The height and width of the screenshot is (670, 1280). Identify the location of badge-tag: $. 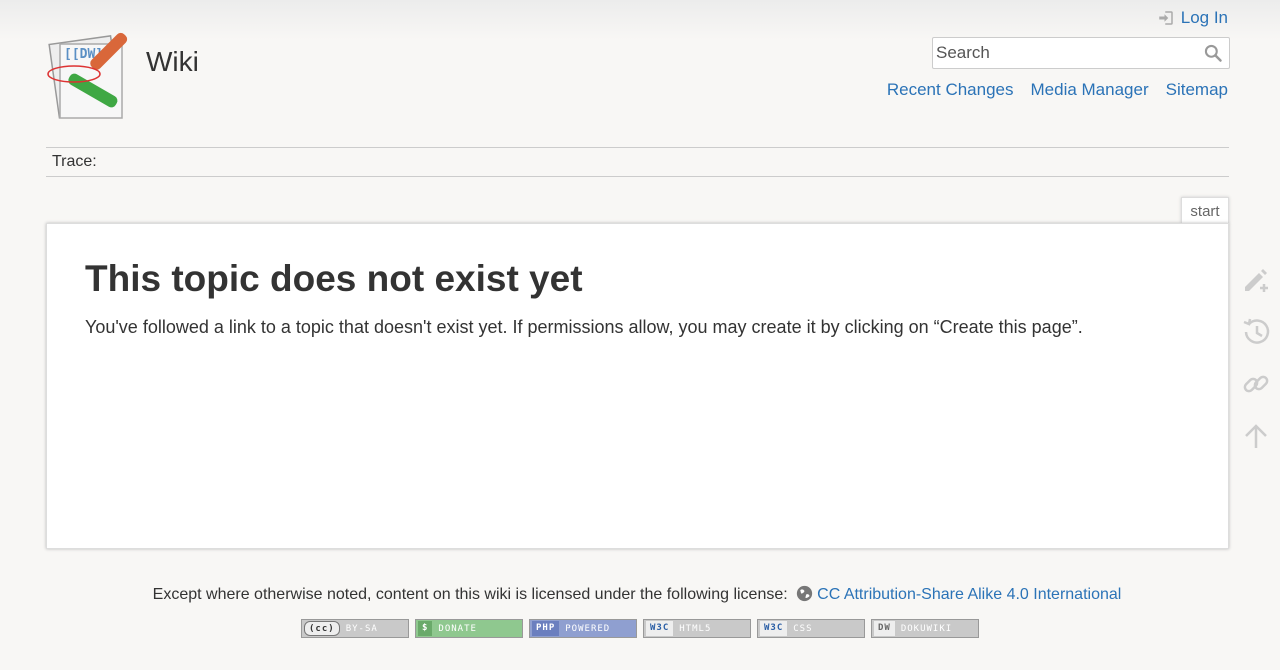
(425, 628).